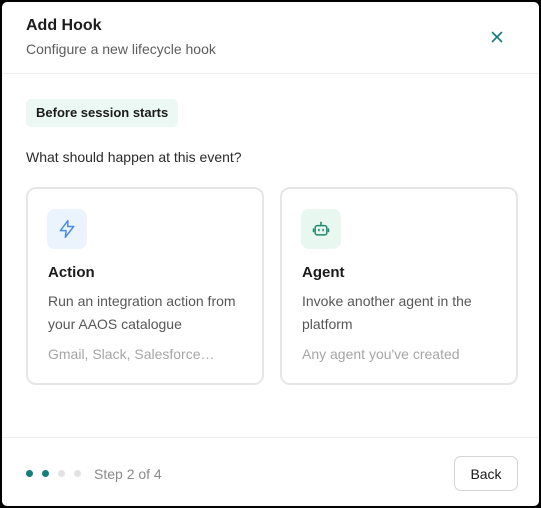 The image size is (541, 508). I want to click on option-title: Action, so click(71, 272).